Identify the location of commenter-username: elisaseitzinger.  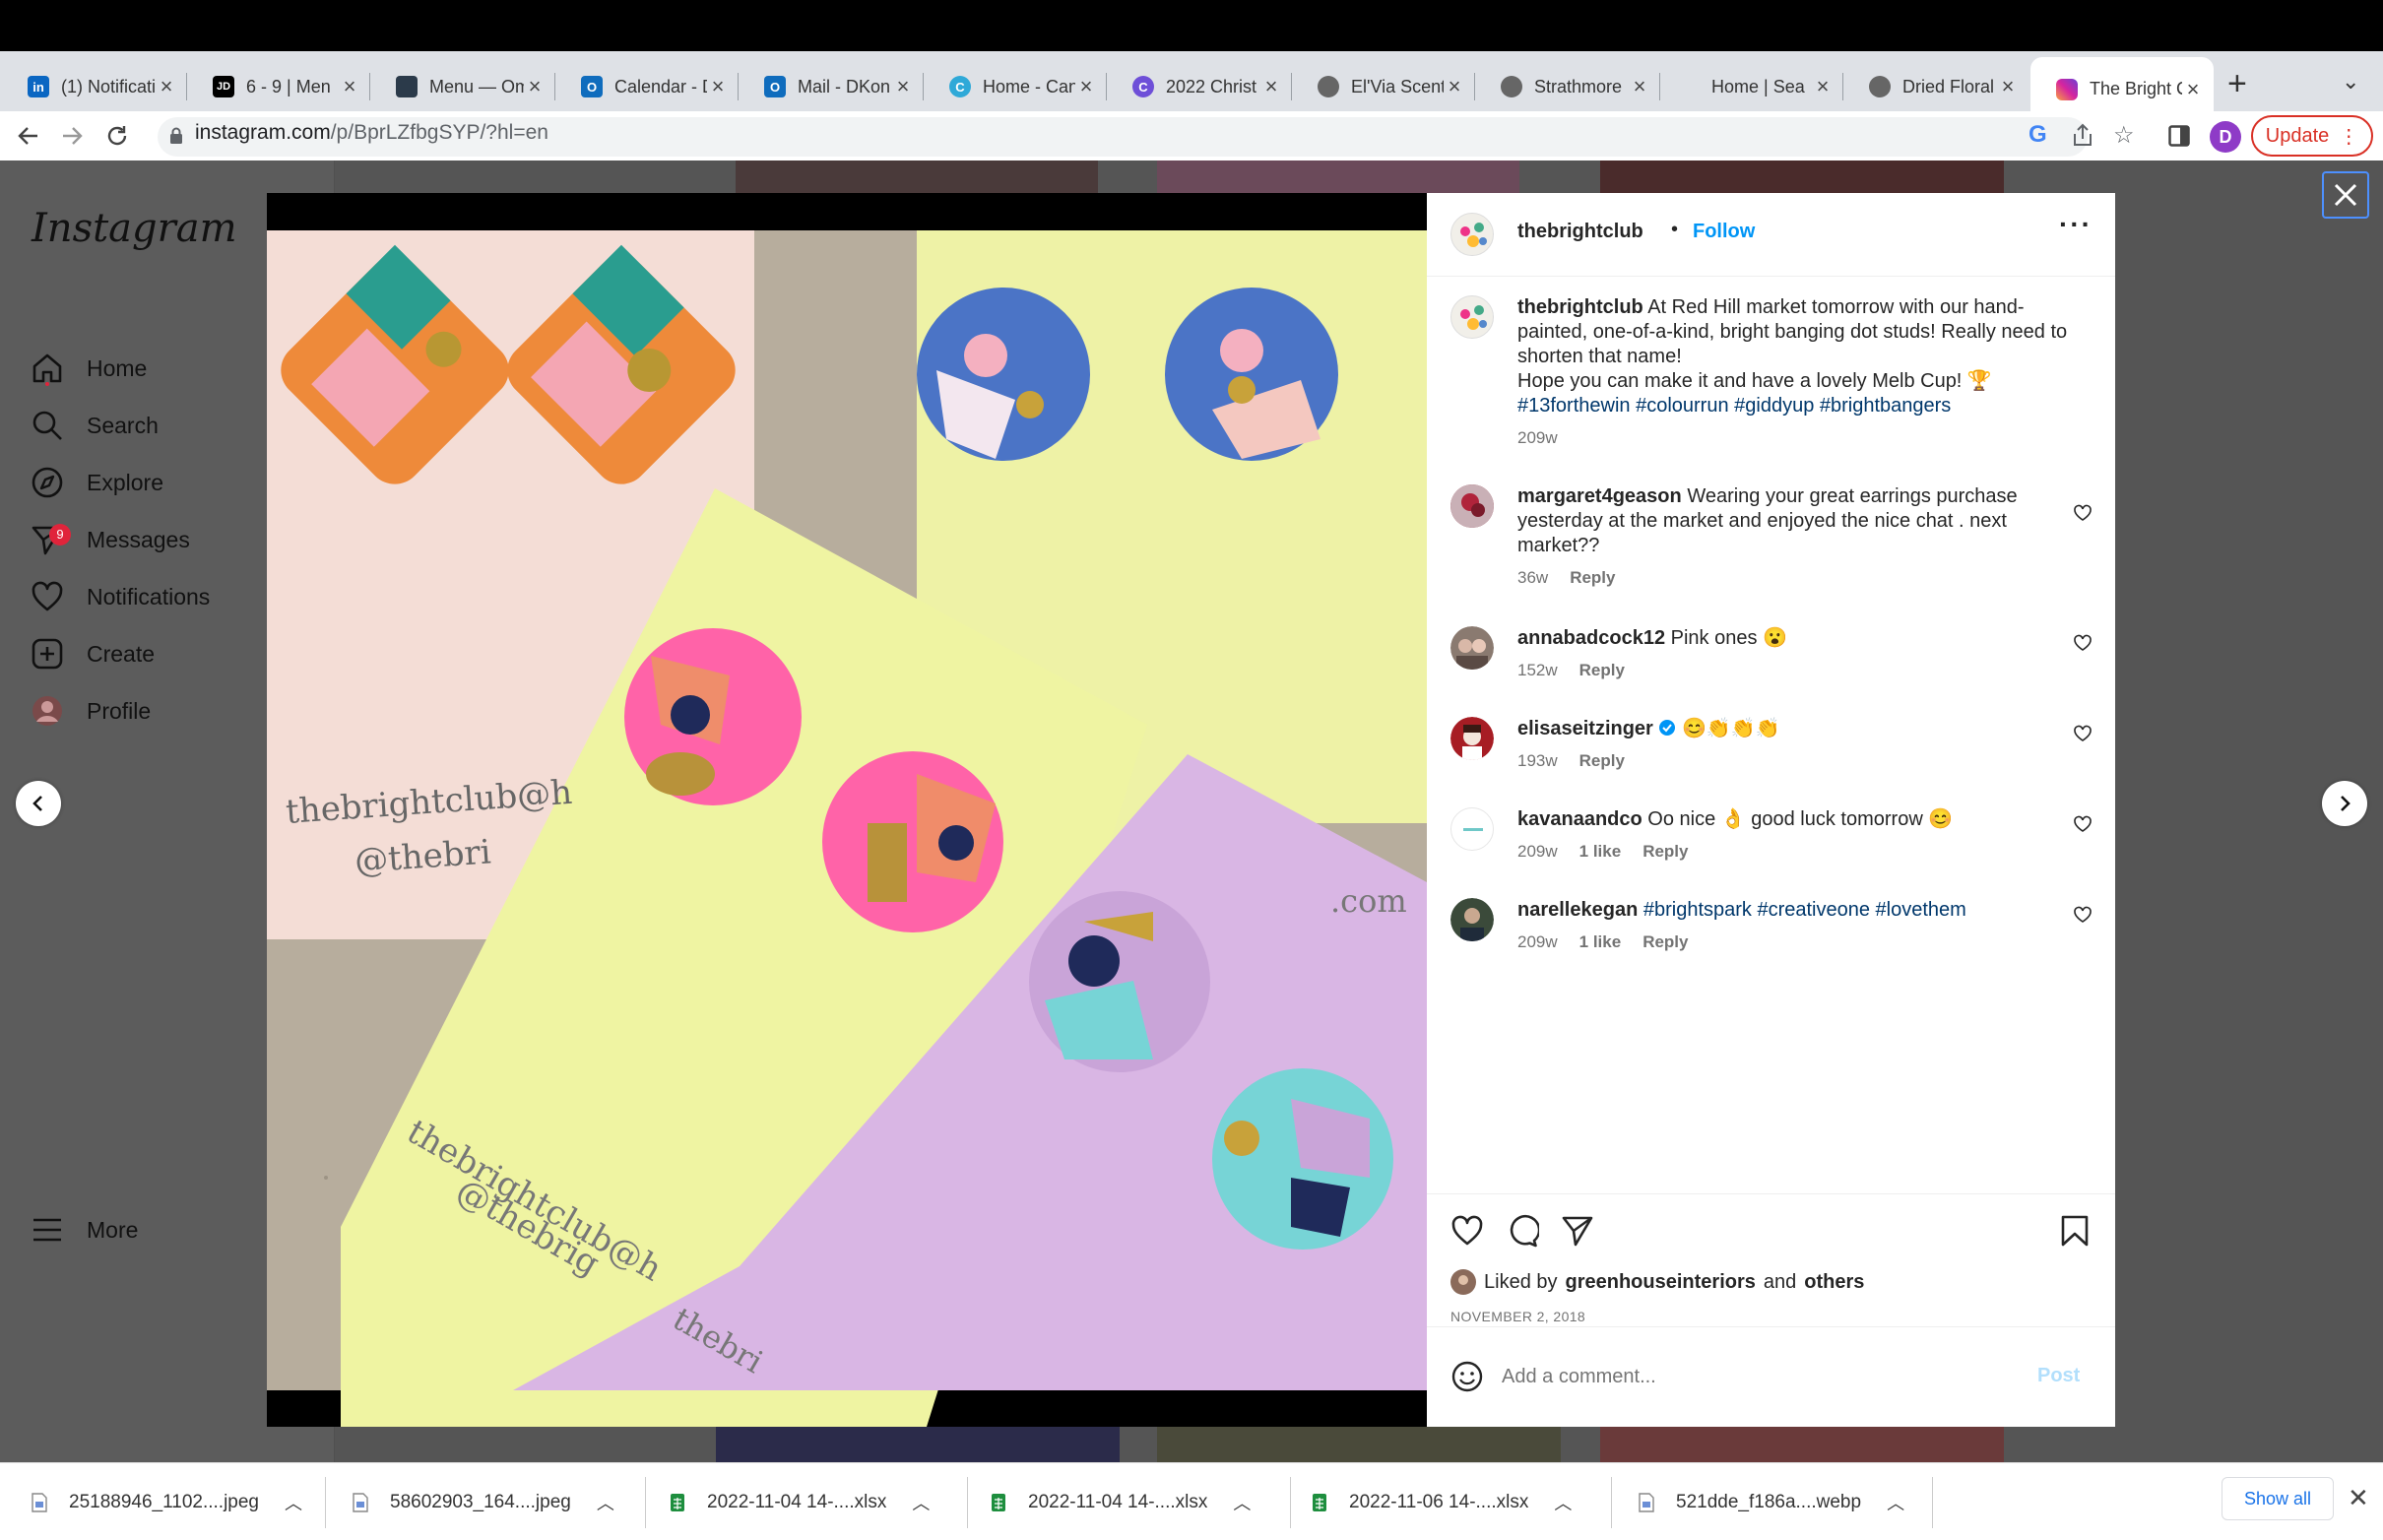
(1585, 728).